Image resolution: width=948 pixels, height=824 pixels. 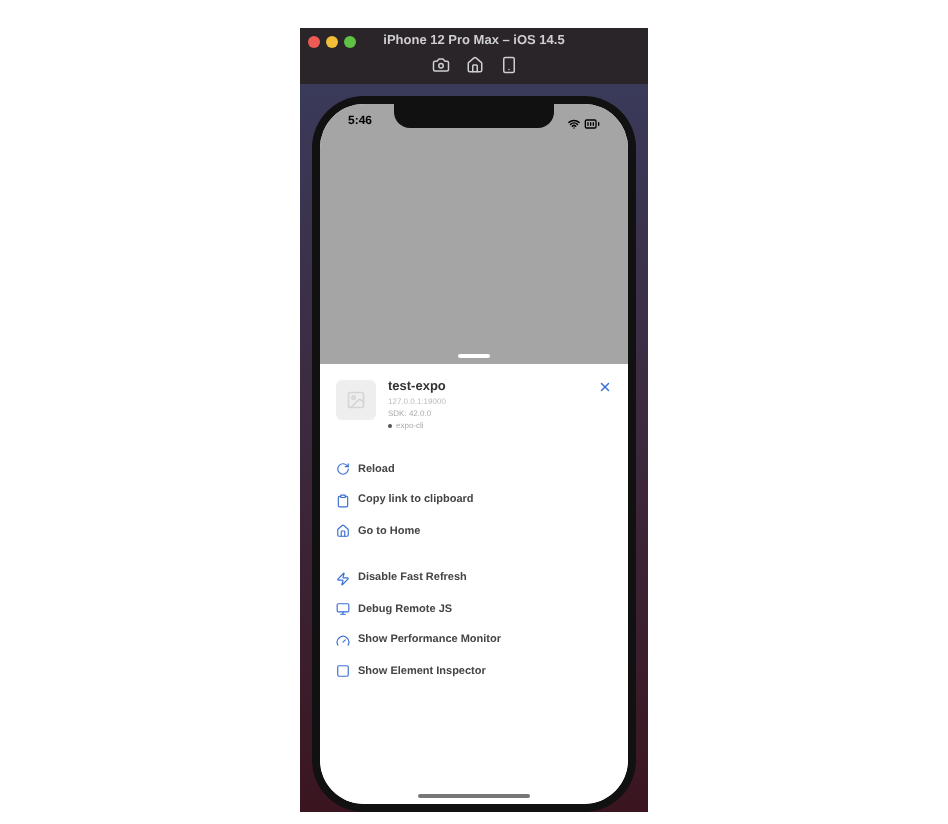 I want to click on close-window-button, so click(x=314, y=42).